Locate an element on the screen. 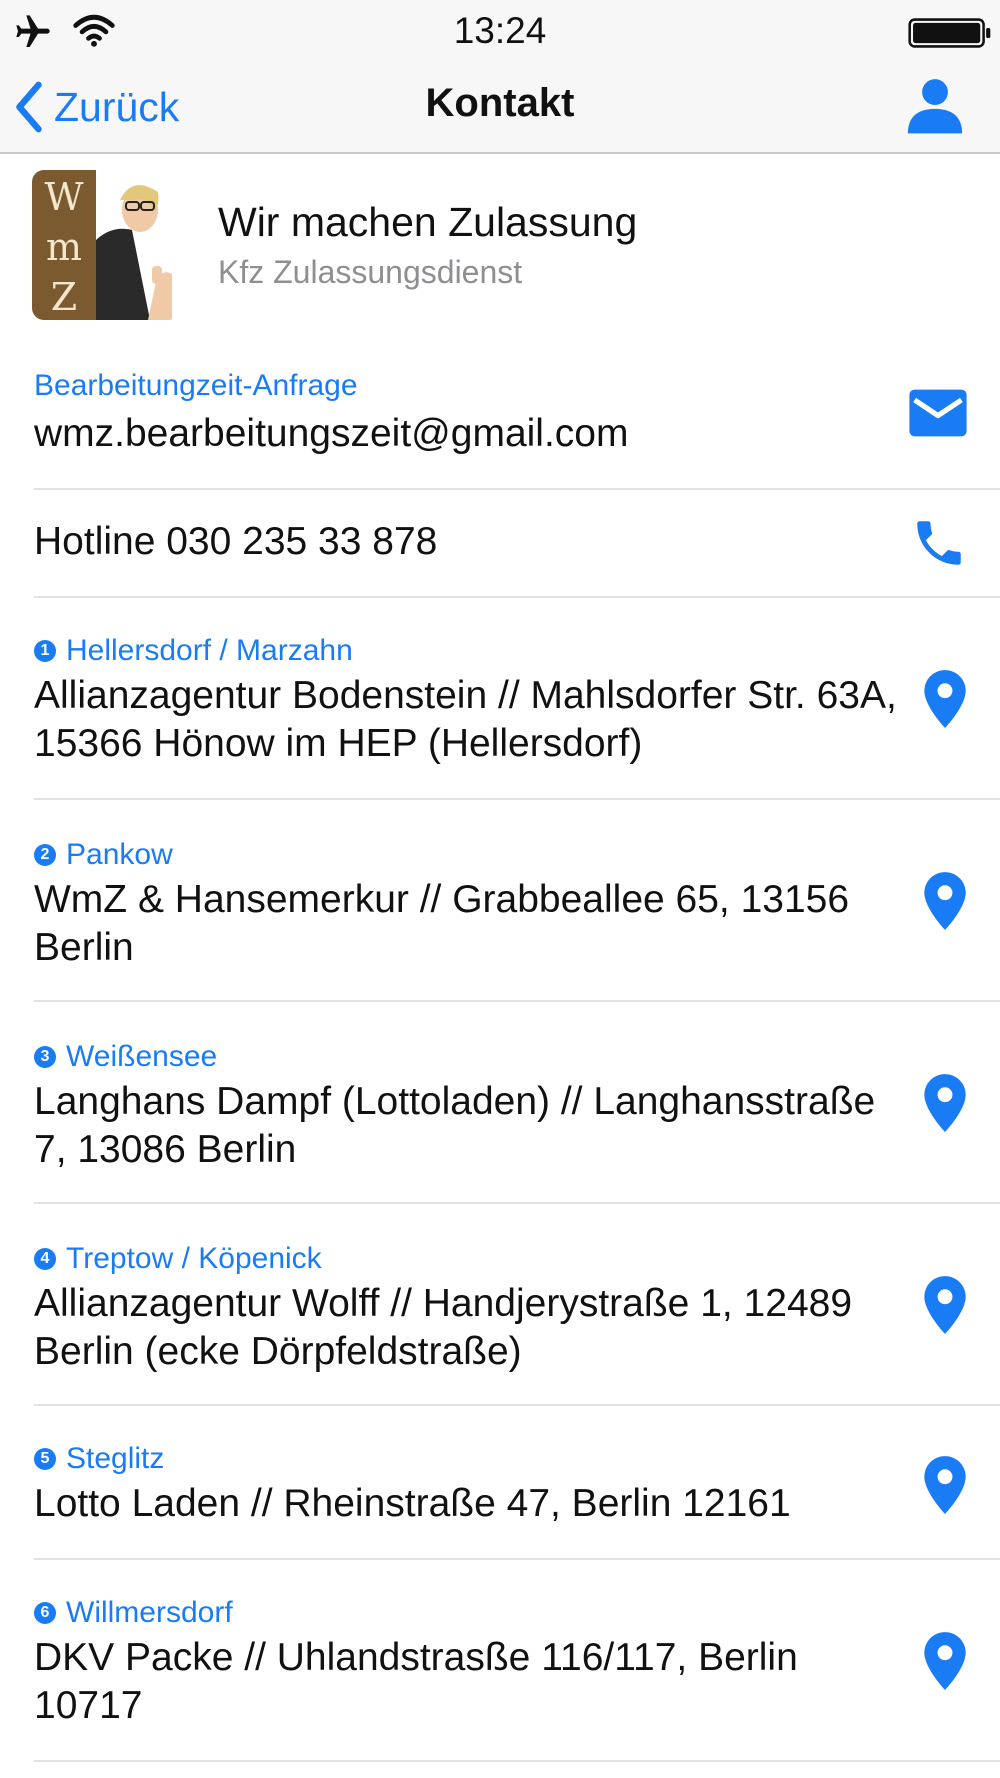  number-badge-icon: 2 is located at coordinates (45, 855).